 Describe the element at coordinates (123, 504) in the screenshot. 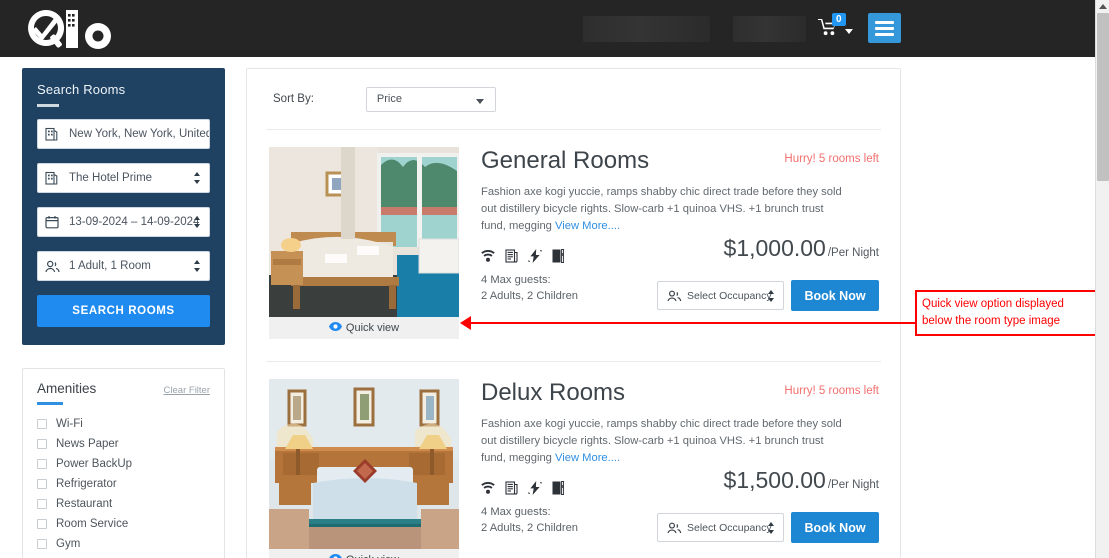

I see `amenity-item: Restaurant` at that location.